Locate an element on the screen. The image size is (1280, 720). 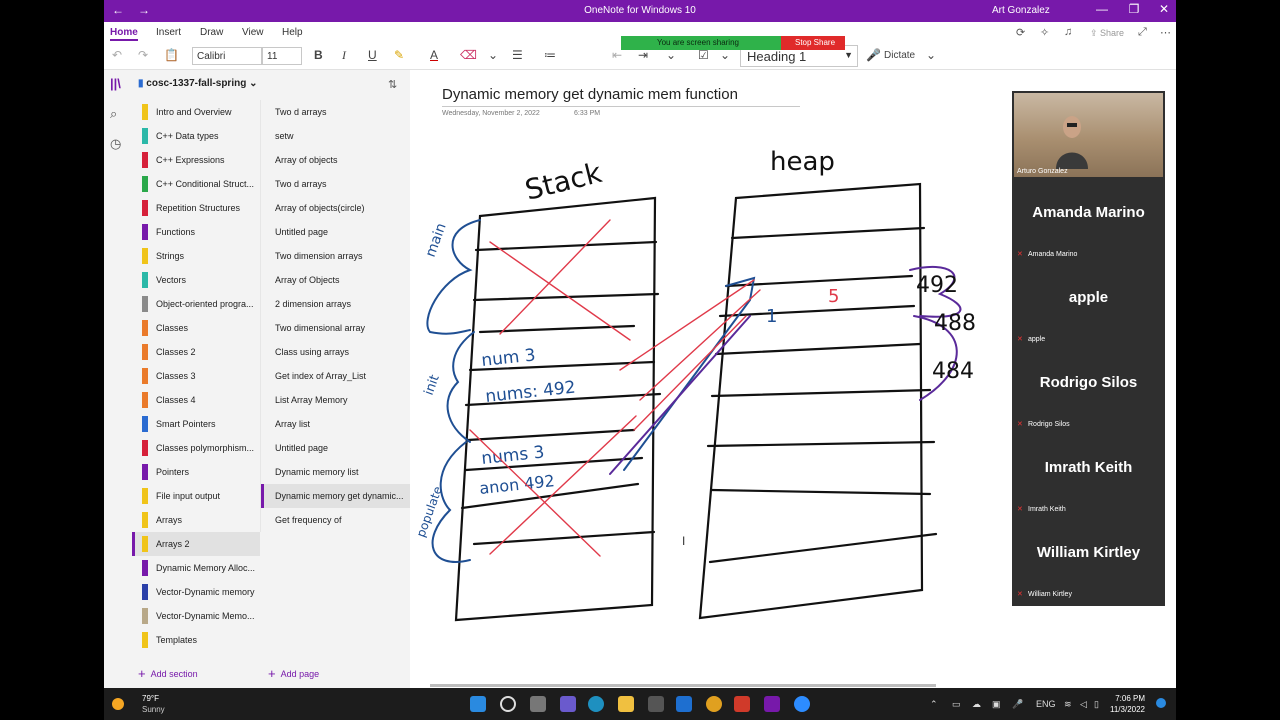
page-item: Class using arrays is located at coordinates (335, 352).